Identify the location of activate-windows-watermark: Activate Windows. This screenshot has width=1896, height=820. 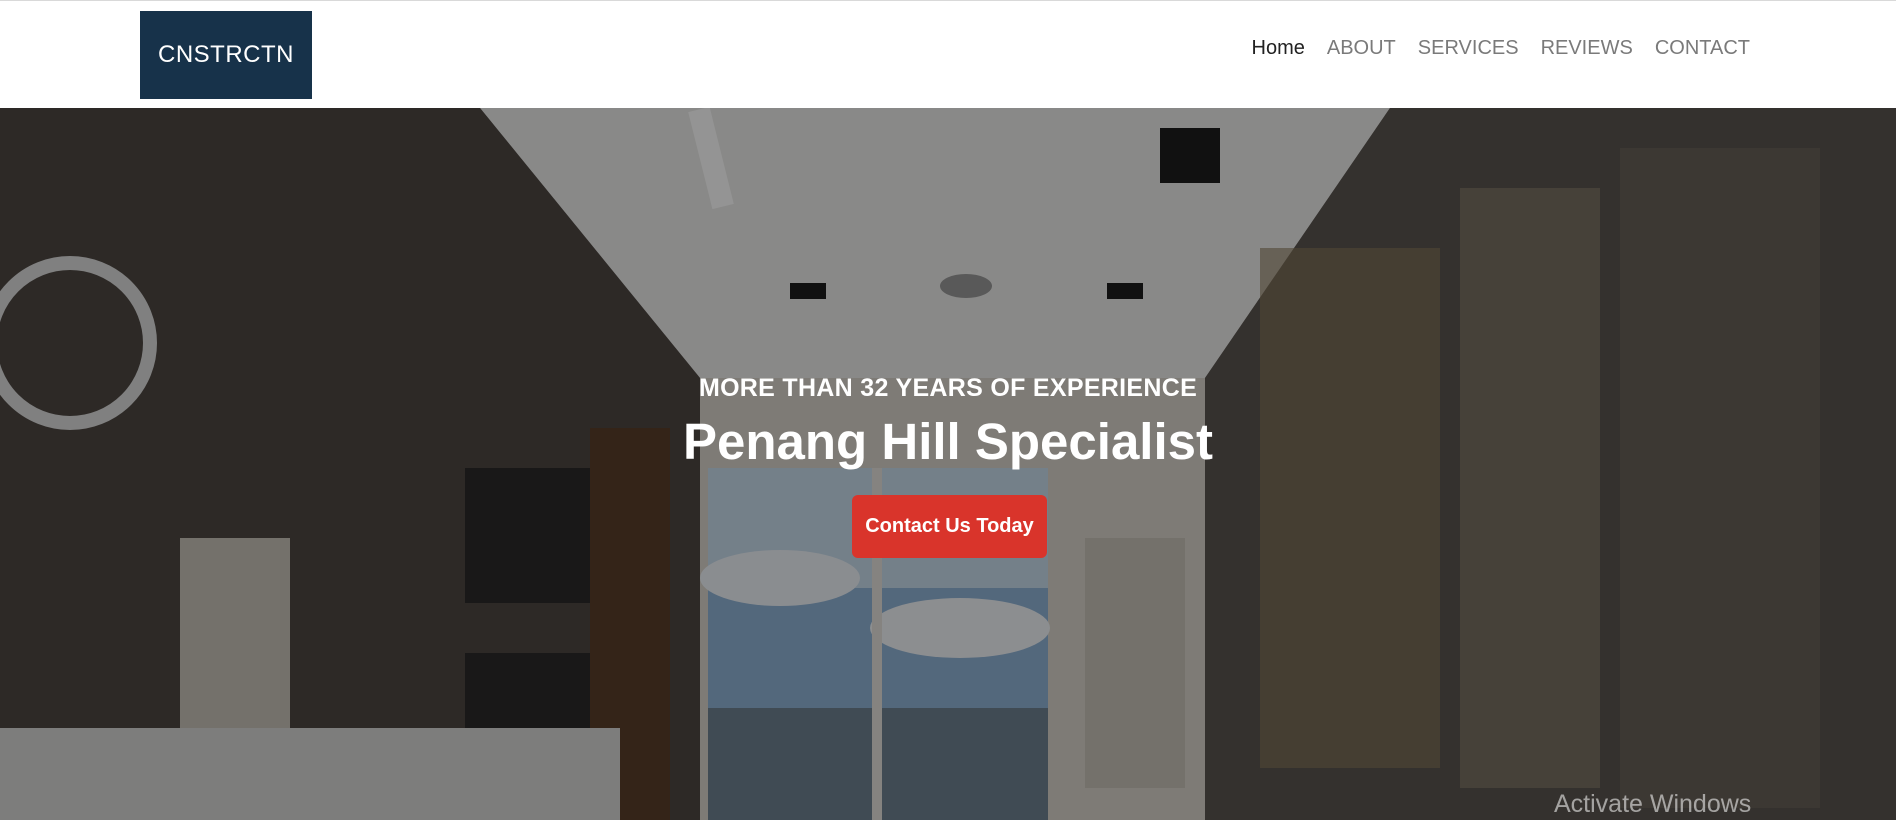
(1653, 804).